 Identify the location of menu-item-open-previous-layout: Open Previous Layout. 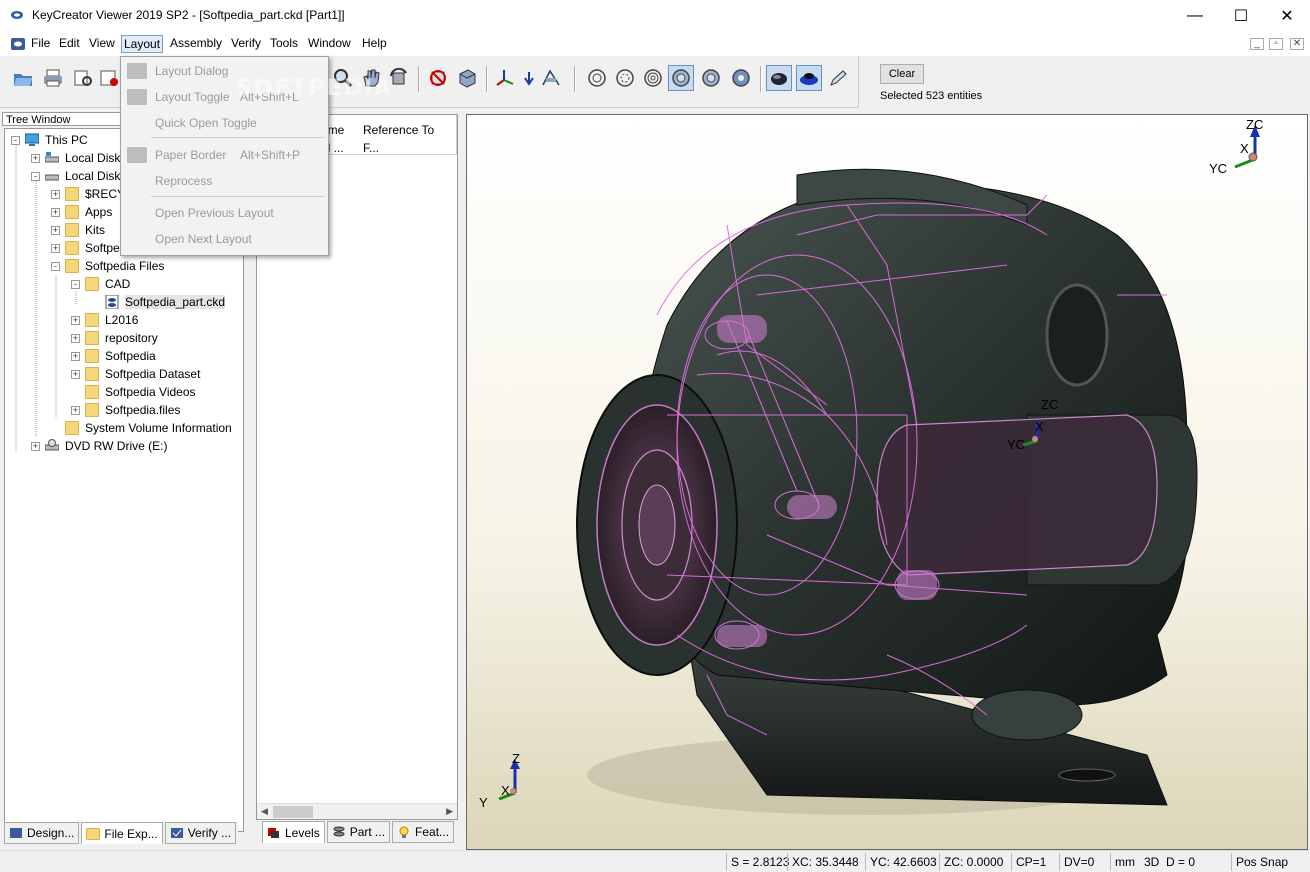
(224, 213).